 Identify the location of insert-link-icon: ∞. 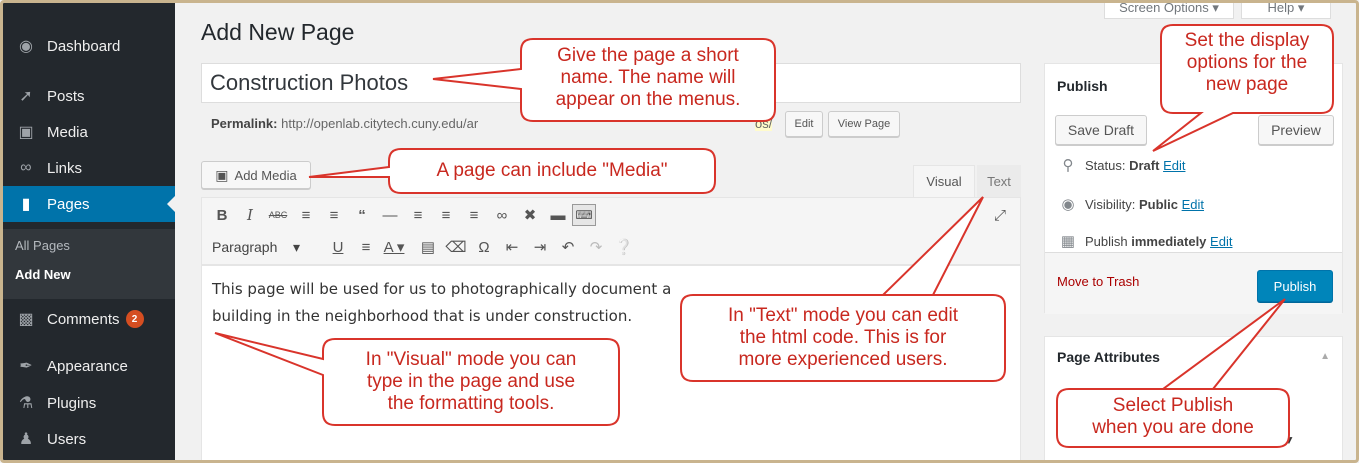
(502, 215).